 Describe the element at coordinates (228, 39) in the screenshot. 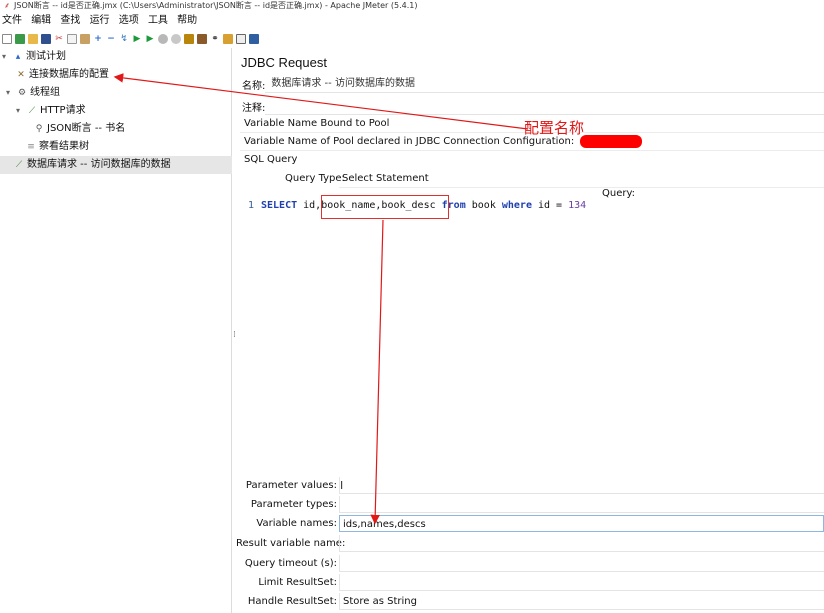

I see `reset-search-icon` at that location.